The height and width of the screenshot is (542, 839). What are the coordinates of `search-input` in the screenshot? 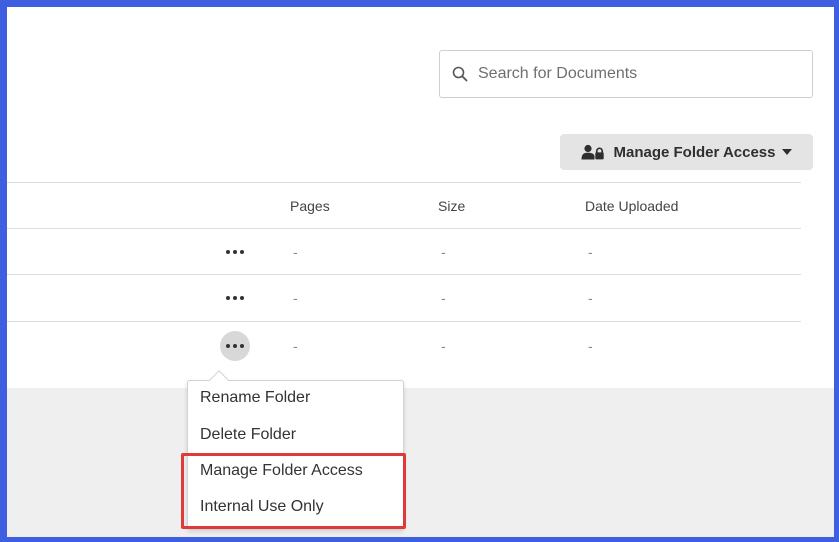 It's located at (628, 74).